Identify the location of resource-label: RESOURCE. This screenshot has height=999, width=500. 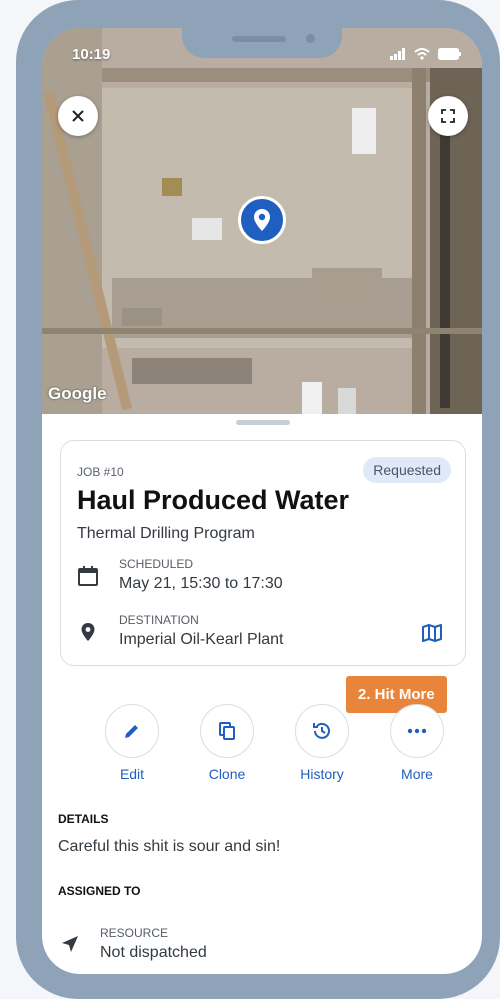
(134, 933).